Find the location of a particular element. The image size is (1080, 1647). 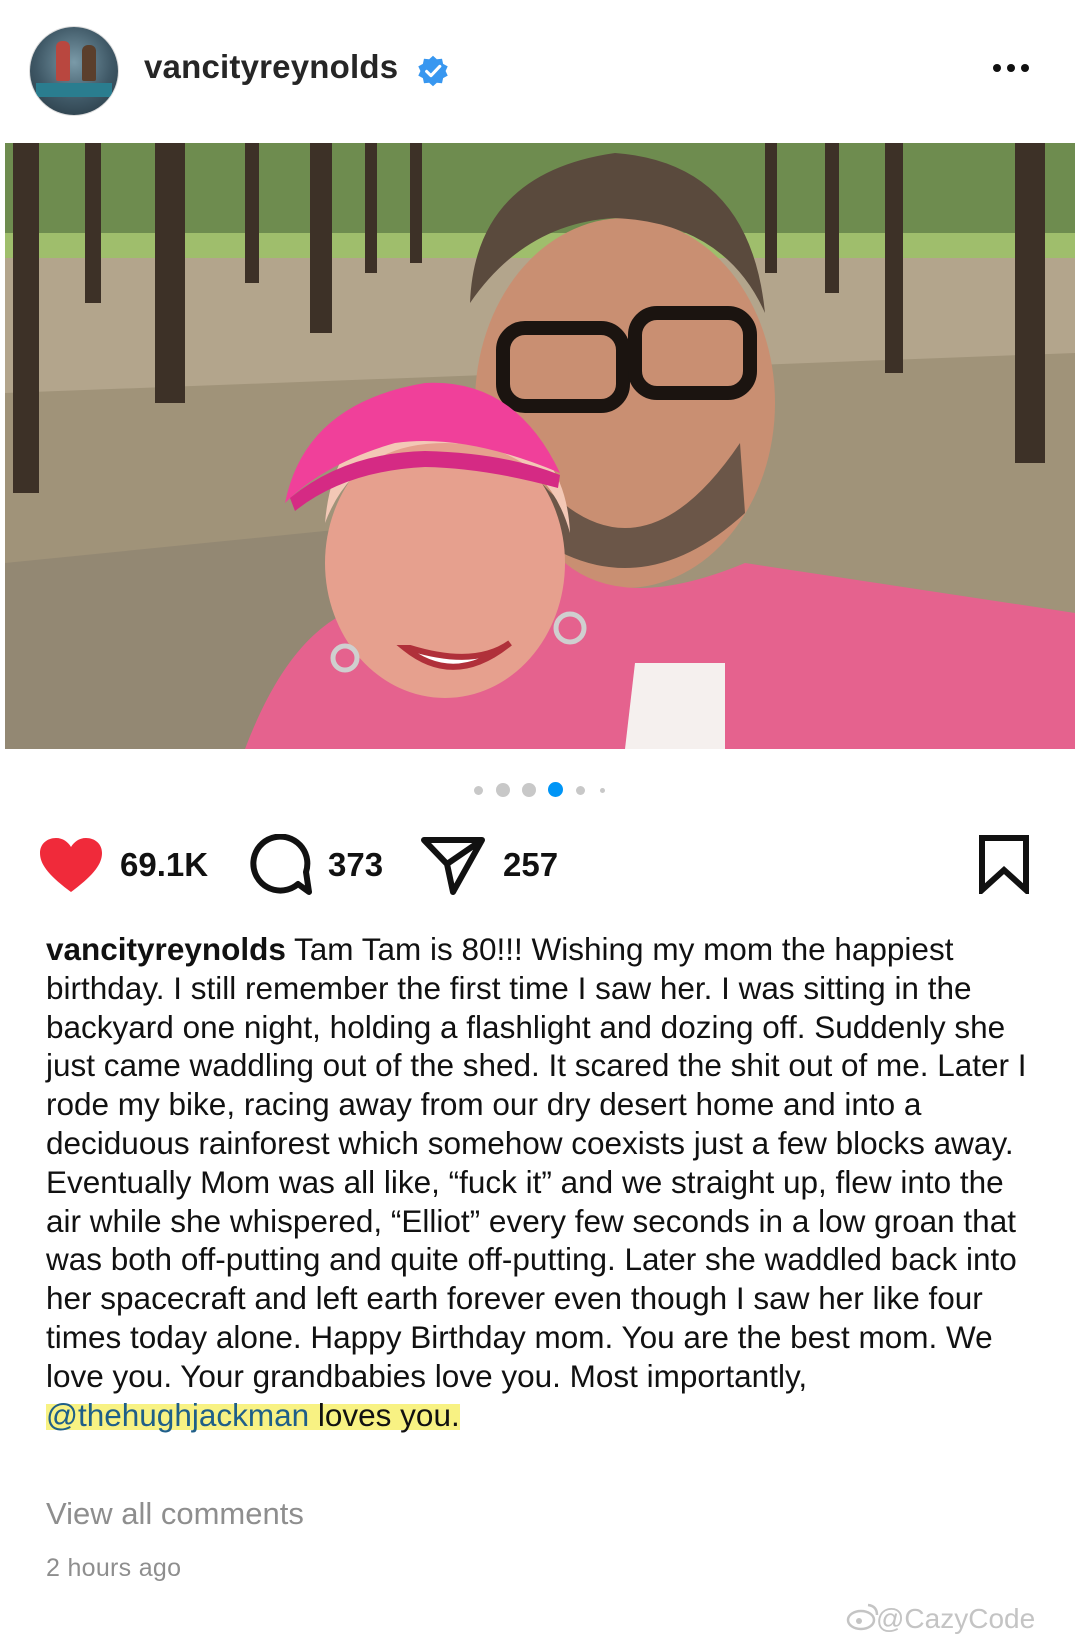

heart-filled-icon is located at coordinates (71, 865).